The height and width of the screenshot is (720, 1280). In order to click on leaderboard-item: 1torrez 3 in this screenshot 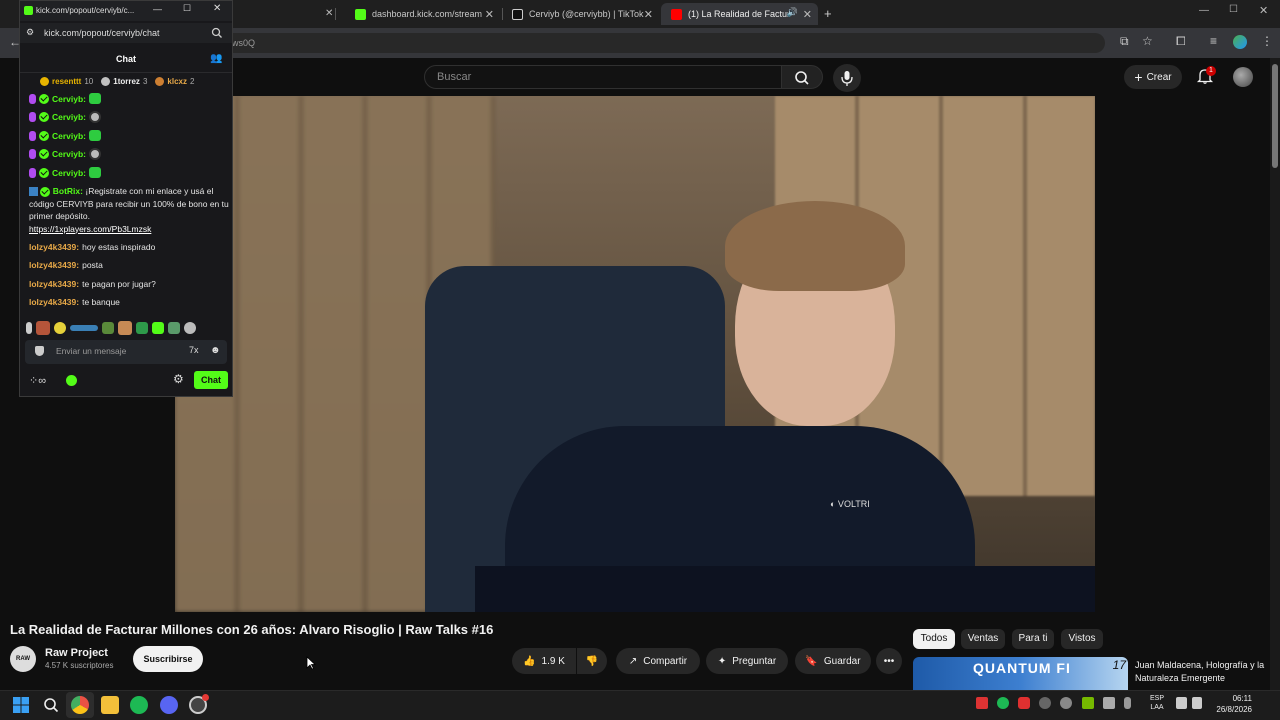, I will do `click(124, 81)`.